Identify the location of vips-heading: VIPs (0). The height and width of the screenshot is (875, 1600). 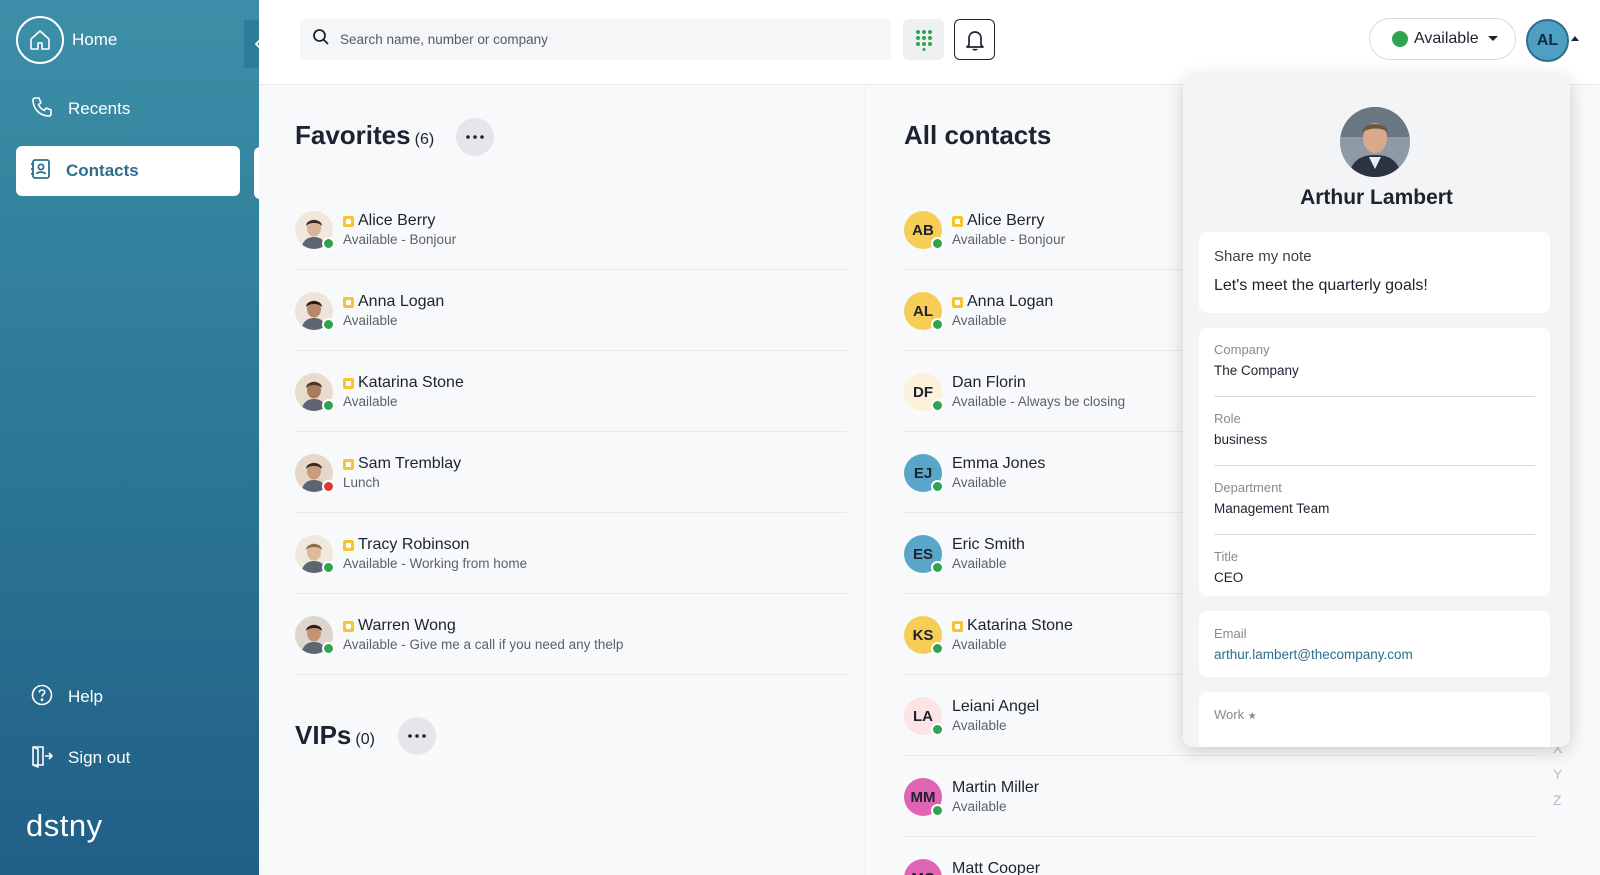
(335, 735).